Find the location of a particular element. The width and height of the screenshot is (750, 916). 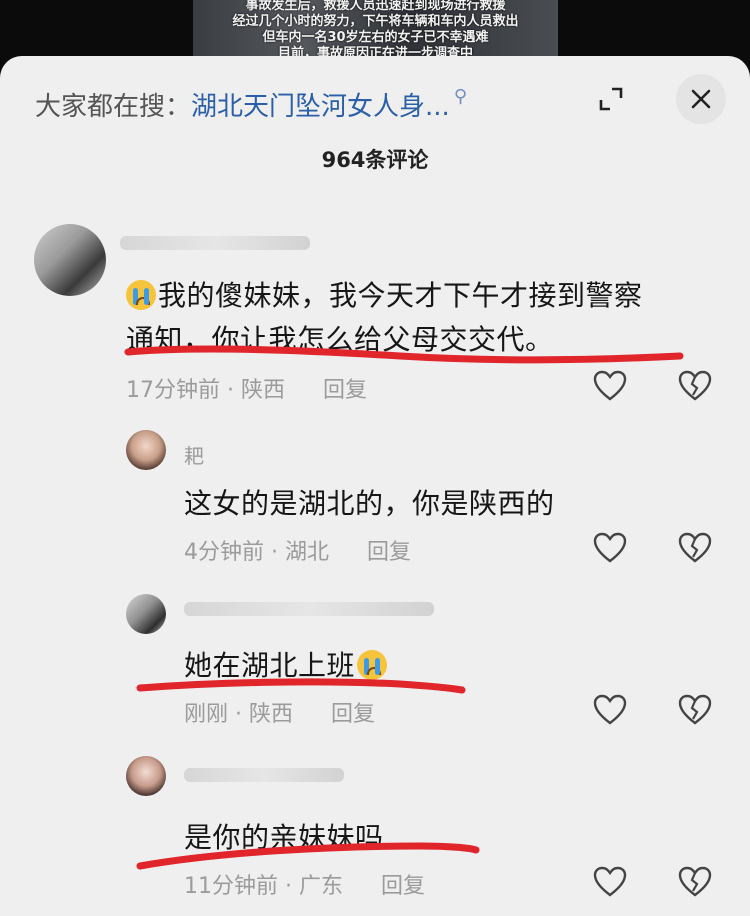

time-location: 4分钟前 · 湖北 is located at coordinates (256, 552).